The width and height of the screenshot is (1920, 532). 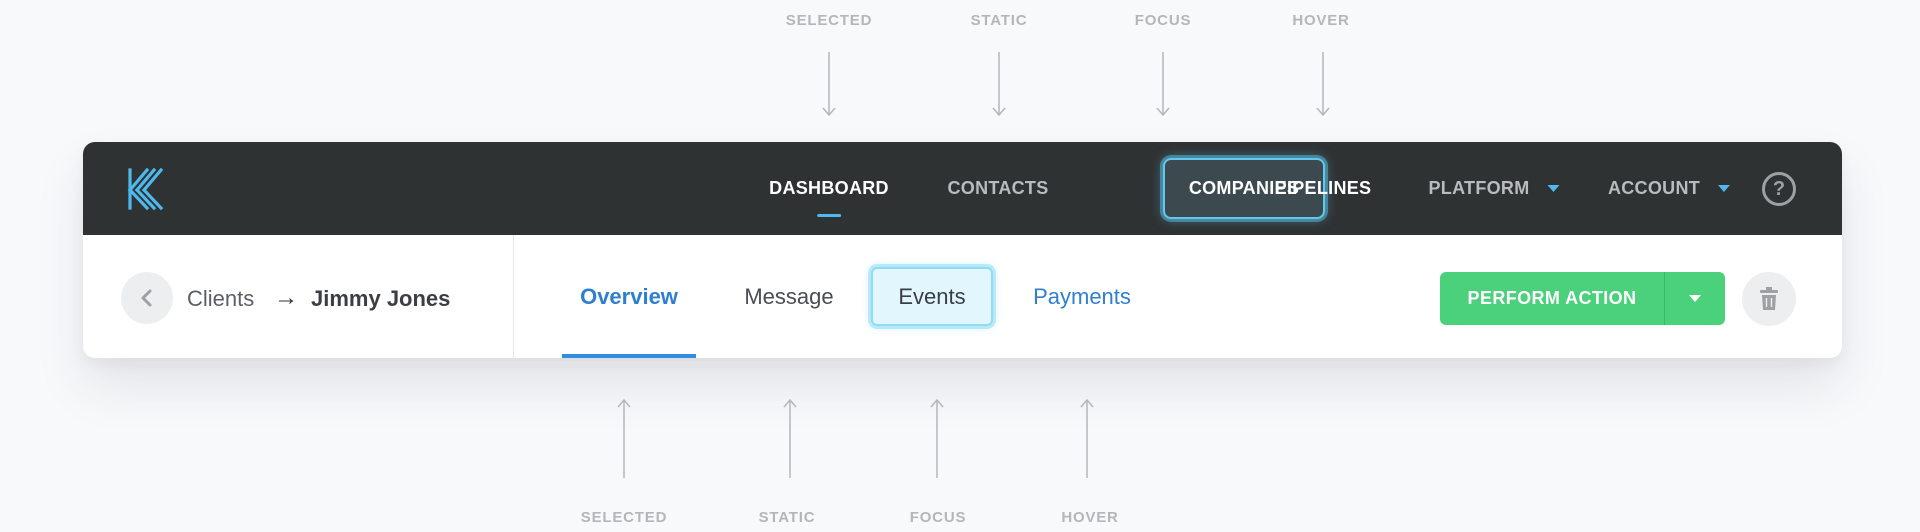 I want to click on breadcrumb-current: Jimmy Jones, so click(x=381, y=298).